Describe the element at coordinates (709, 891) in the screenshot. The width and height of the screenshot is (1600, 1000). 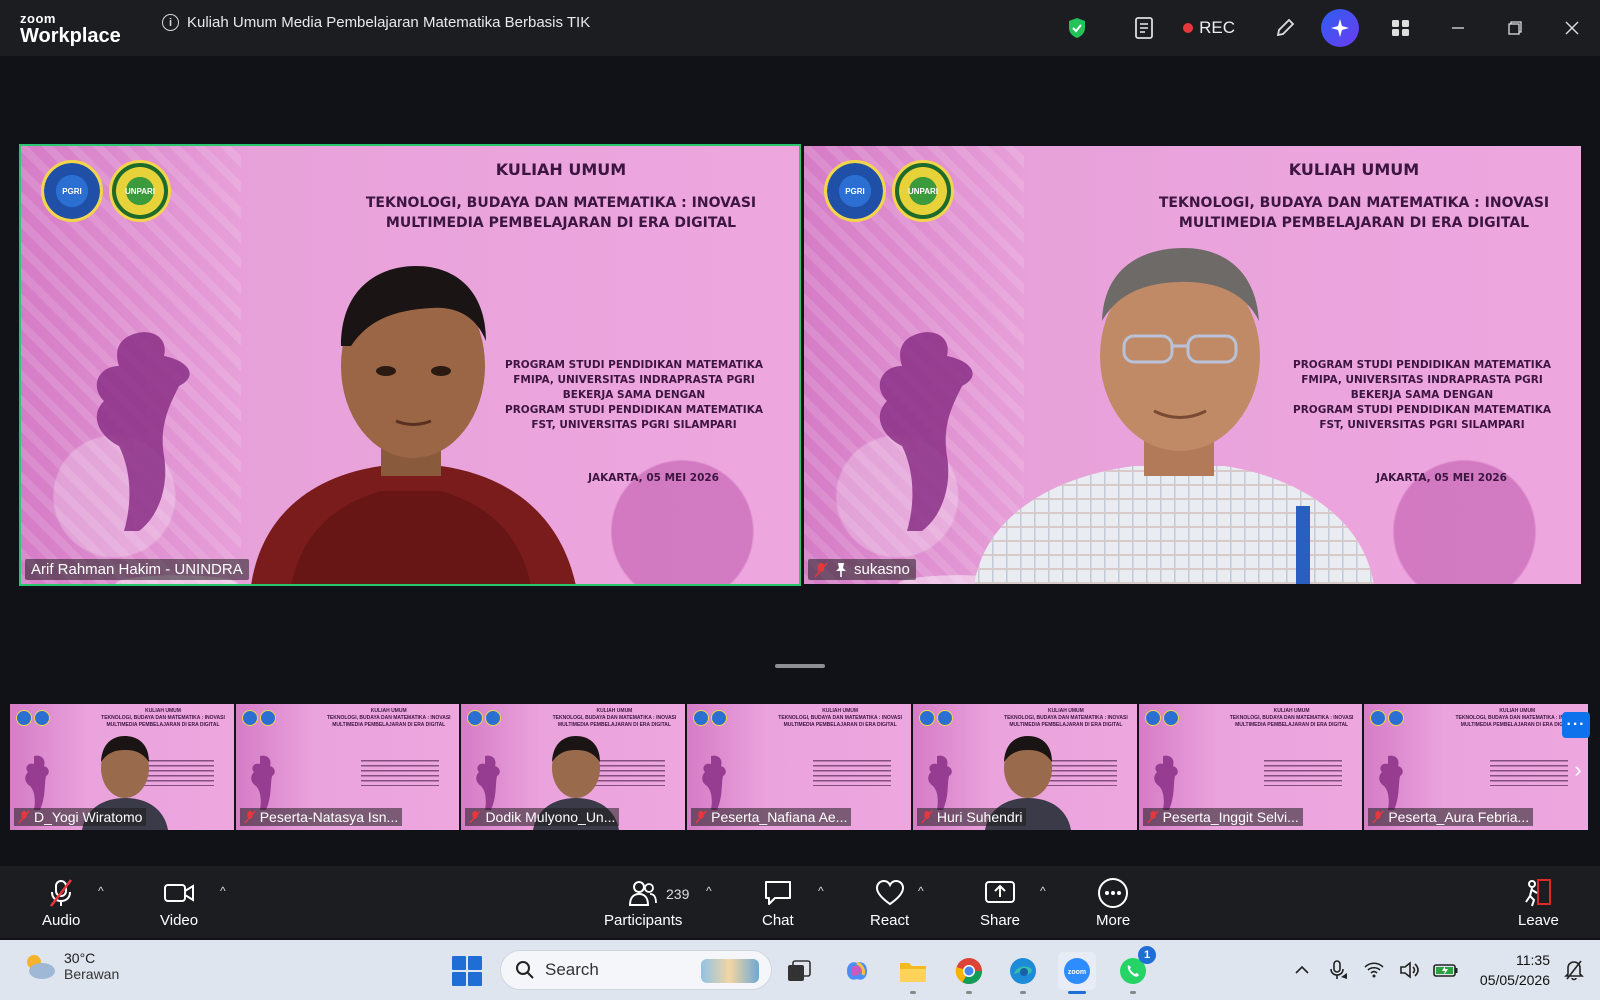
I see `participants-options-caret-icon: ^` at that location.